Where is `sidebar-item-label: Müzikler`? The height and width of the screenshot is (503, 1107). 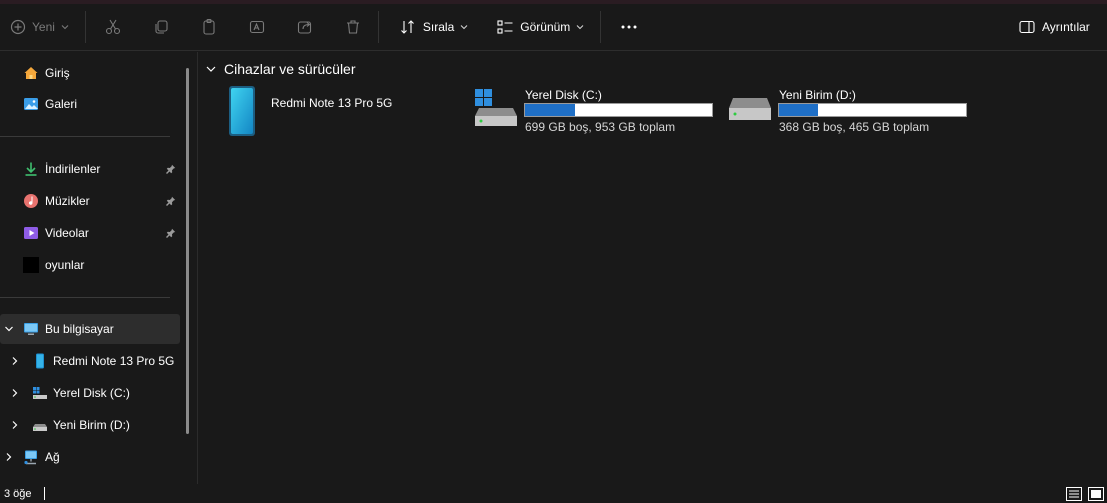
sidebar-item-label: Müzikler is located at coordinates (67, 201).